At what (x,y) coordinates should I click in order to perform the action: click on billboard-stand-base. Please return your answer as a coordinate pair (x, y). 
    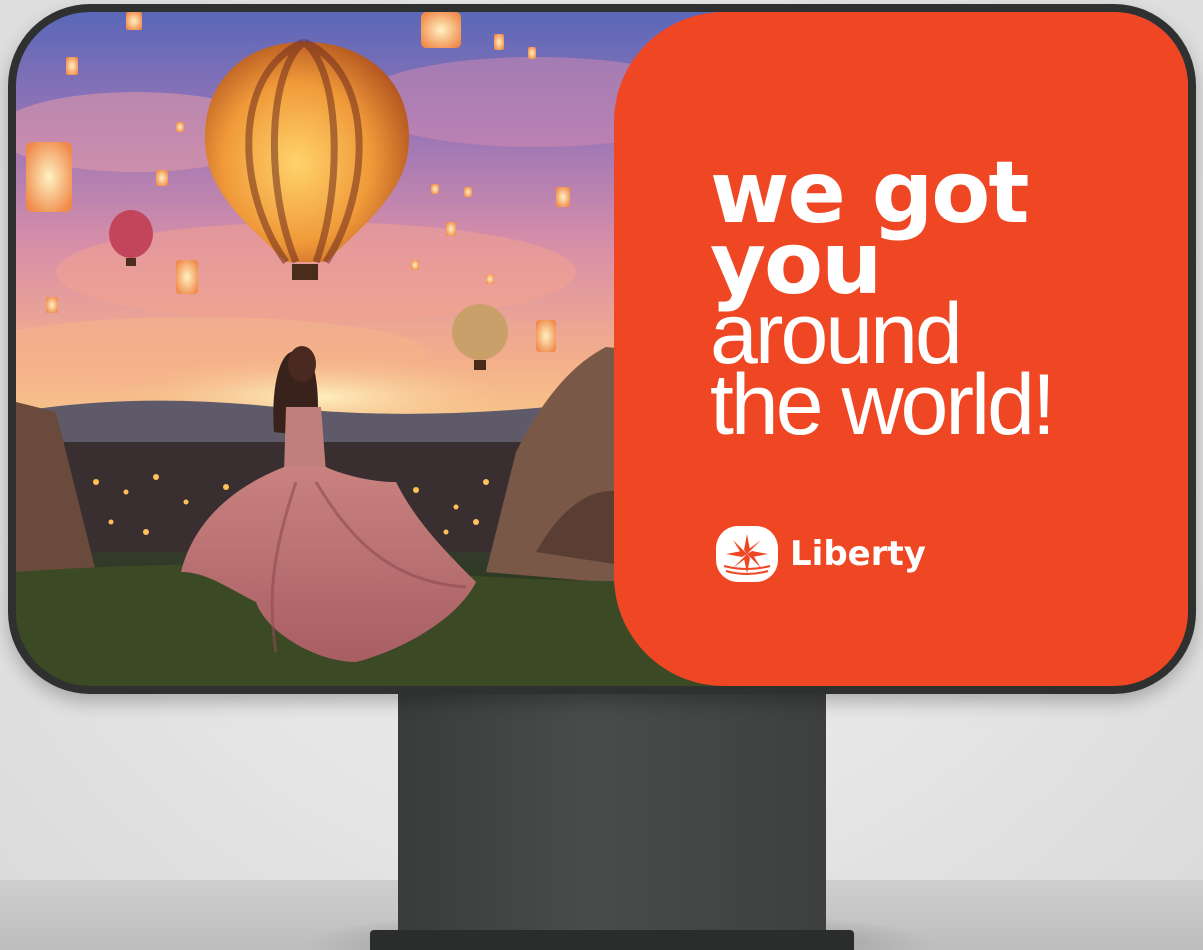
    Looking at the image, I should click on (612, 940).